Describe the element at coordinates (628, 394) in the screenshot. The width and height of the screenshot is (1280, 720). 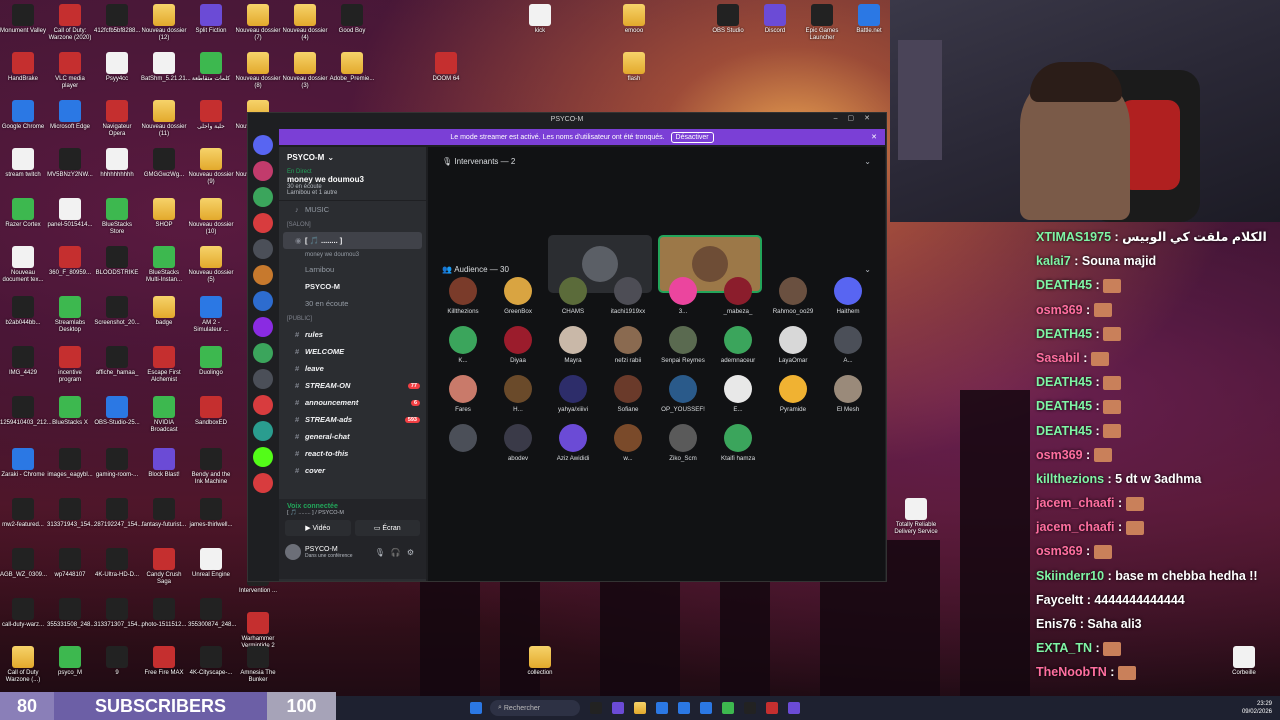
I see `audience-member: Sofiane` at that location.